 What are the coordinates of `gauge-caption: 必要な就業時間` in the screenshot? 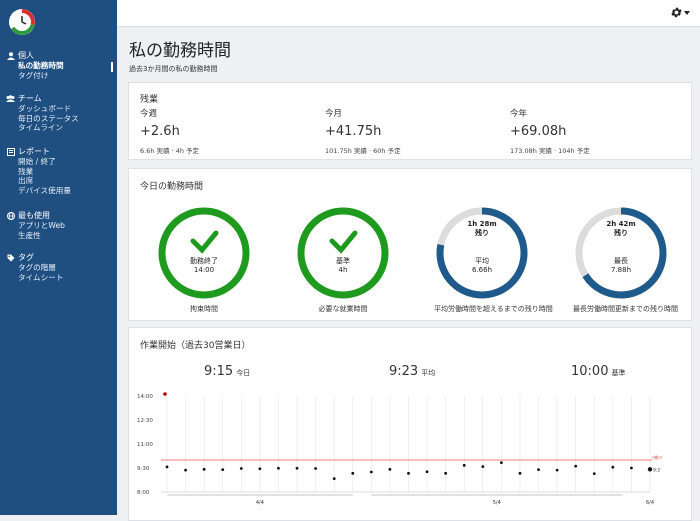 It's located at (343, 309).